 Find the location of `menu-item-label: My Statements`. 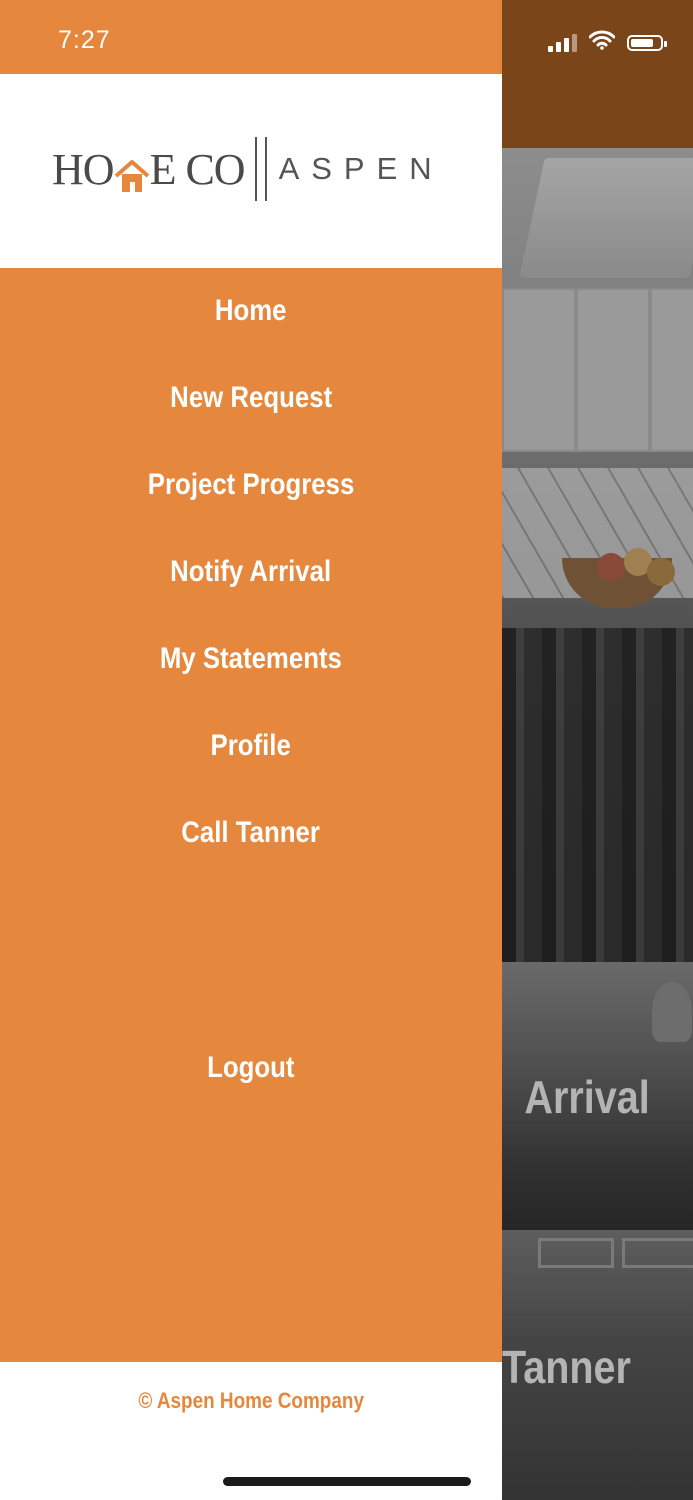

menu-item-label: My Statements is located at coordinates (251, 658).